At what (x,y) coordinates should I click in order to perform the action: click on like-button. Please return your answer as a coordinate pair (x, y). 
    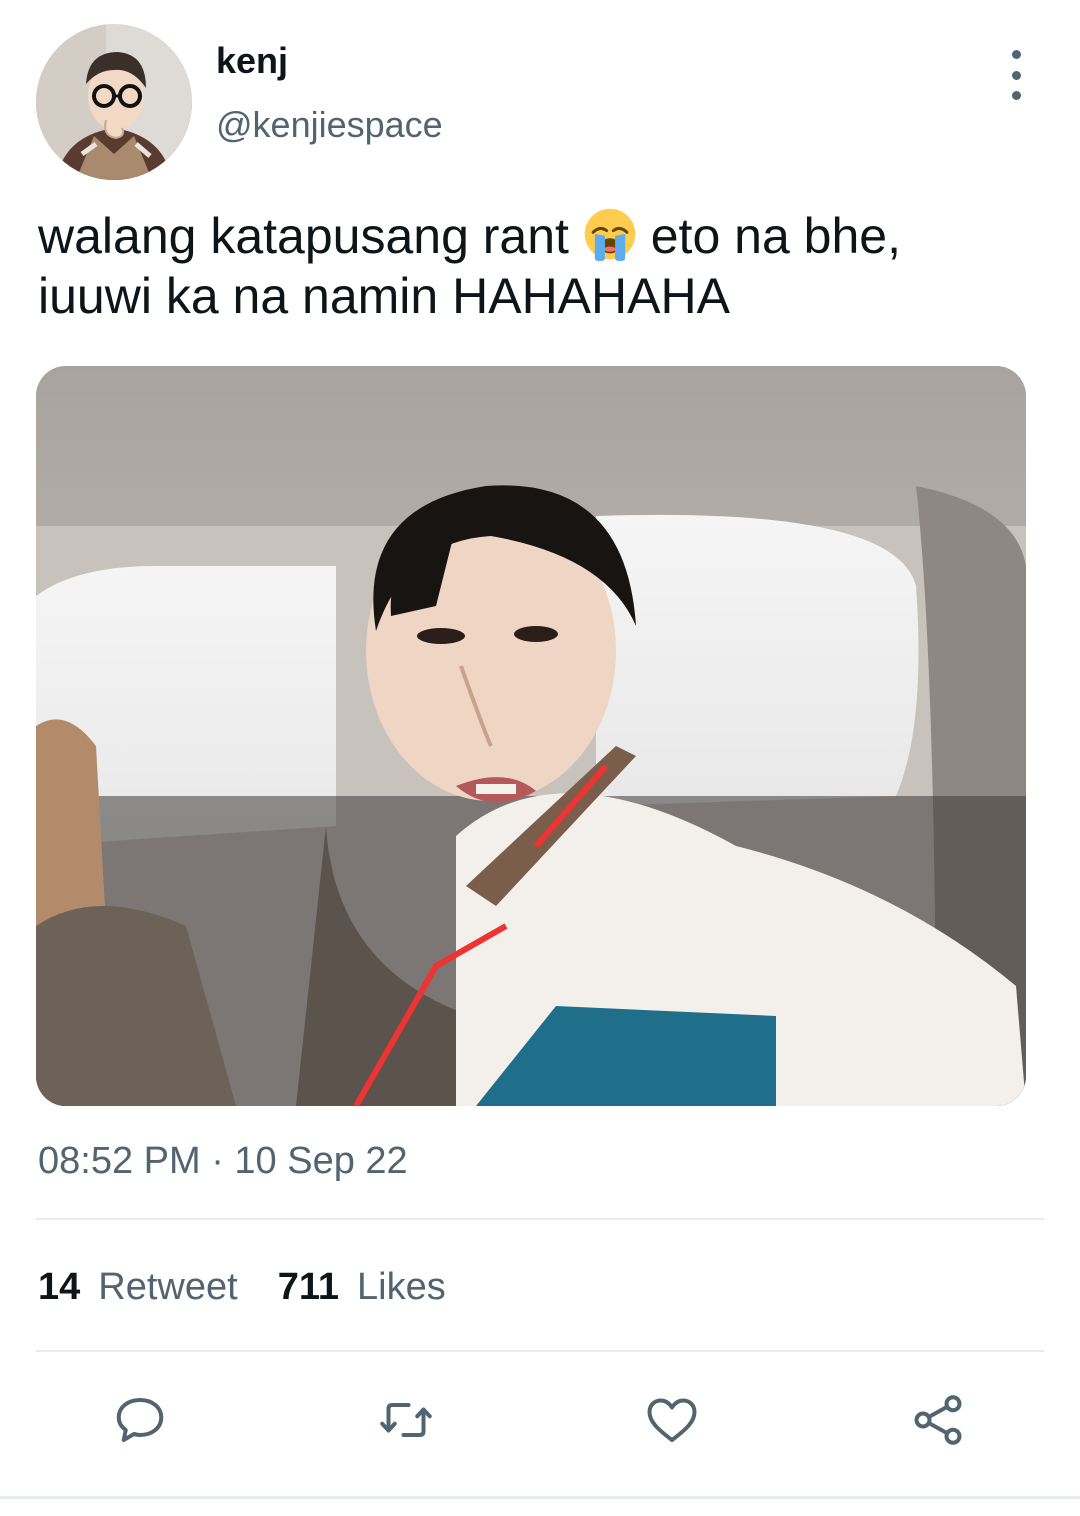
    Looking at the image, I should click on (672, 1420).